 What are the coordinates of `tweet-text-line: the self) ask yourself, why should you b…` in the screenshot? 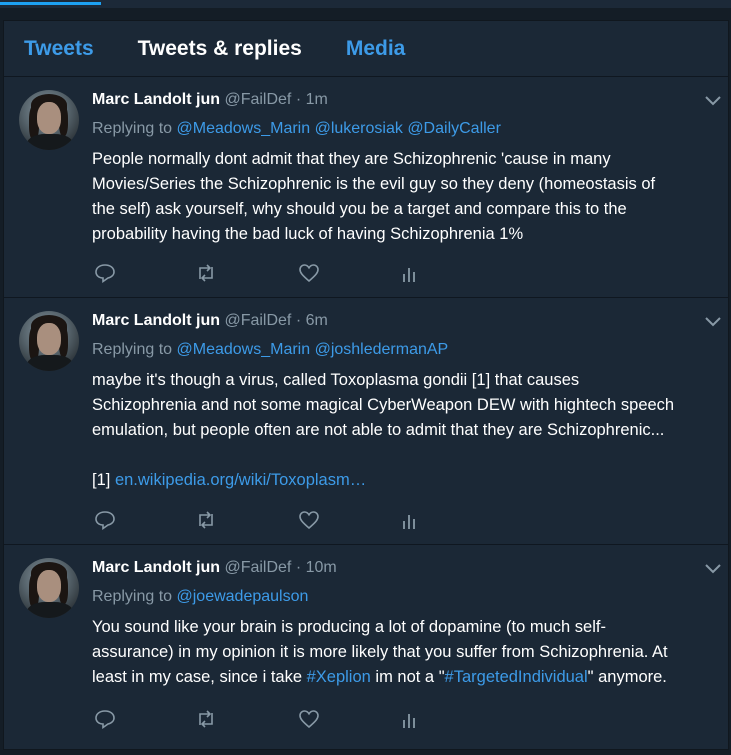 It's located at (359, 209).